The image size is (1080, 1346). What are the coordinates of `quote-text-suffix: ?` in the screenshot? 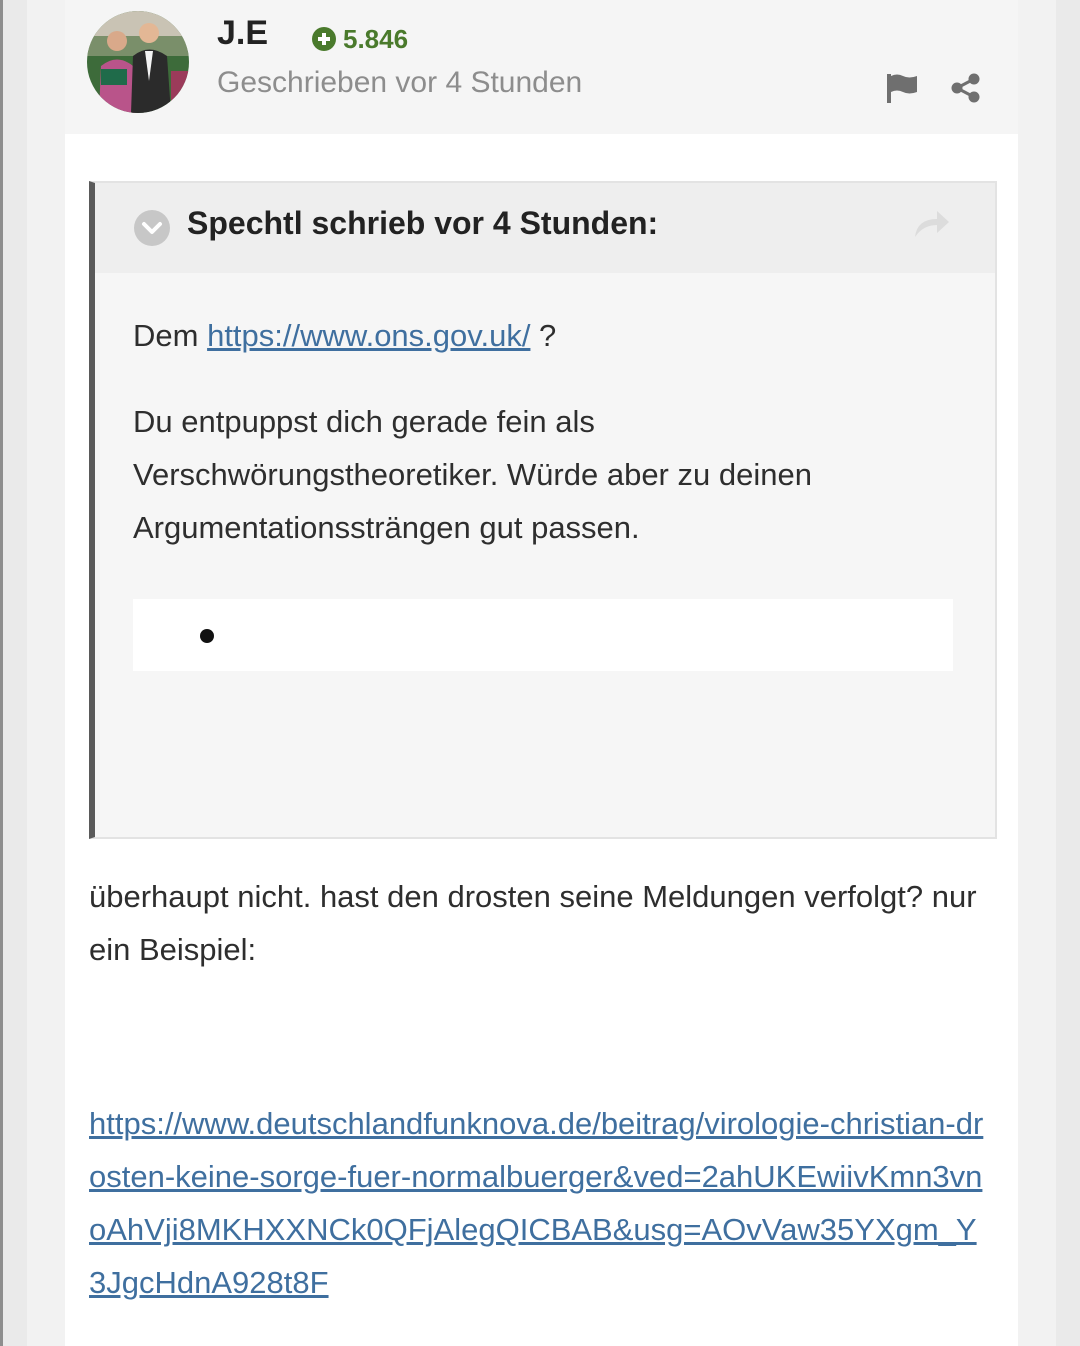 It's located at (543, 335).